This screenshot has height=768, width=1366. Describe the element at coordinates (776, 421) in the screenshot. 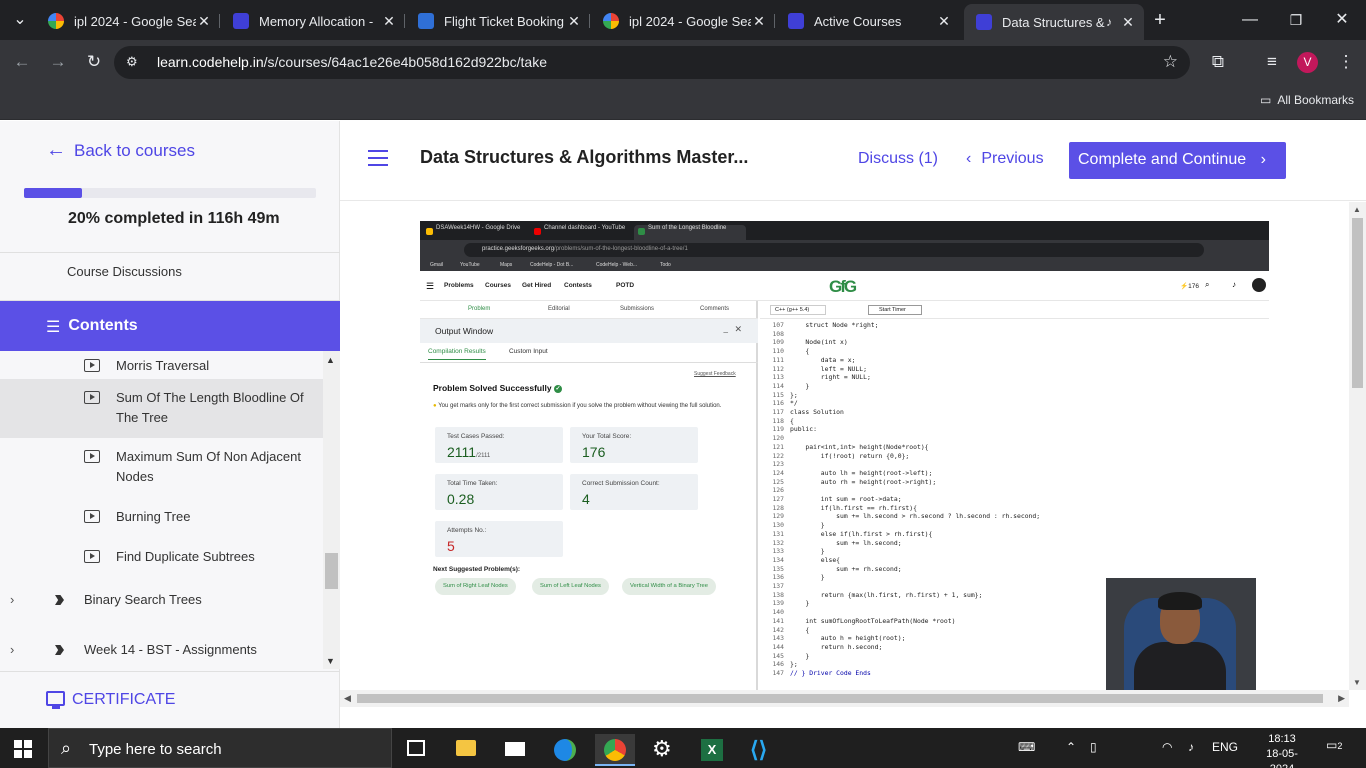

I see `code-line: 118 {` at that location.